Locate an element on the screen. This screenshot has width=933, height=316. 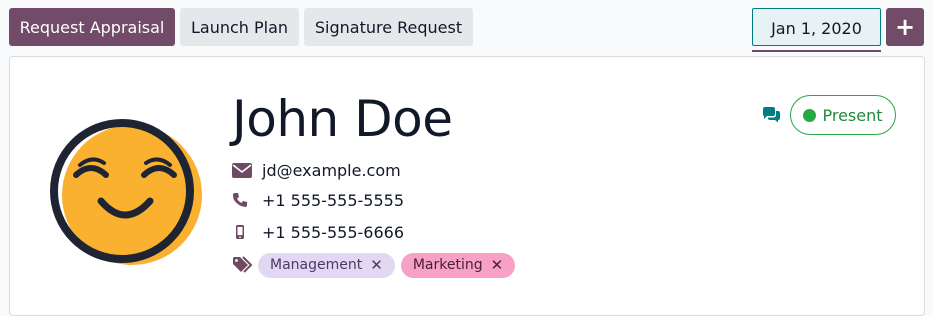
envelope-icon is located at coordinates (245, 170).